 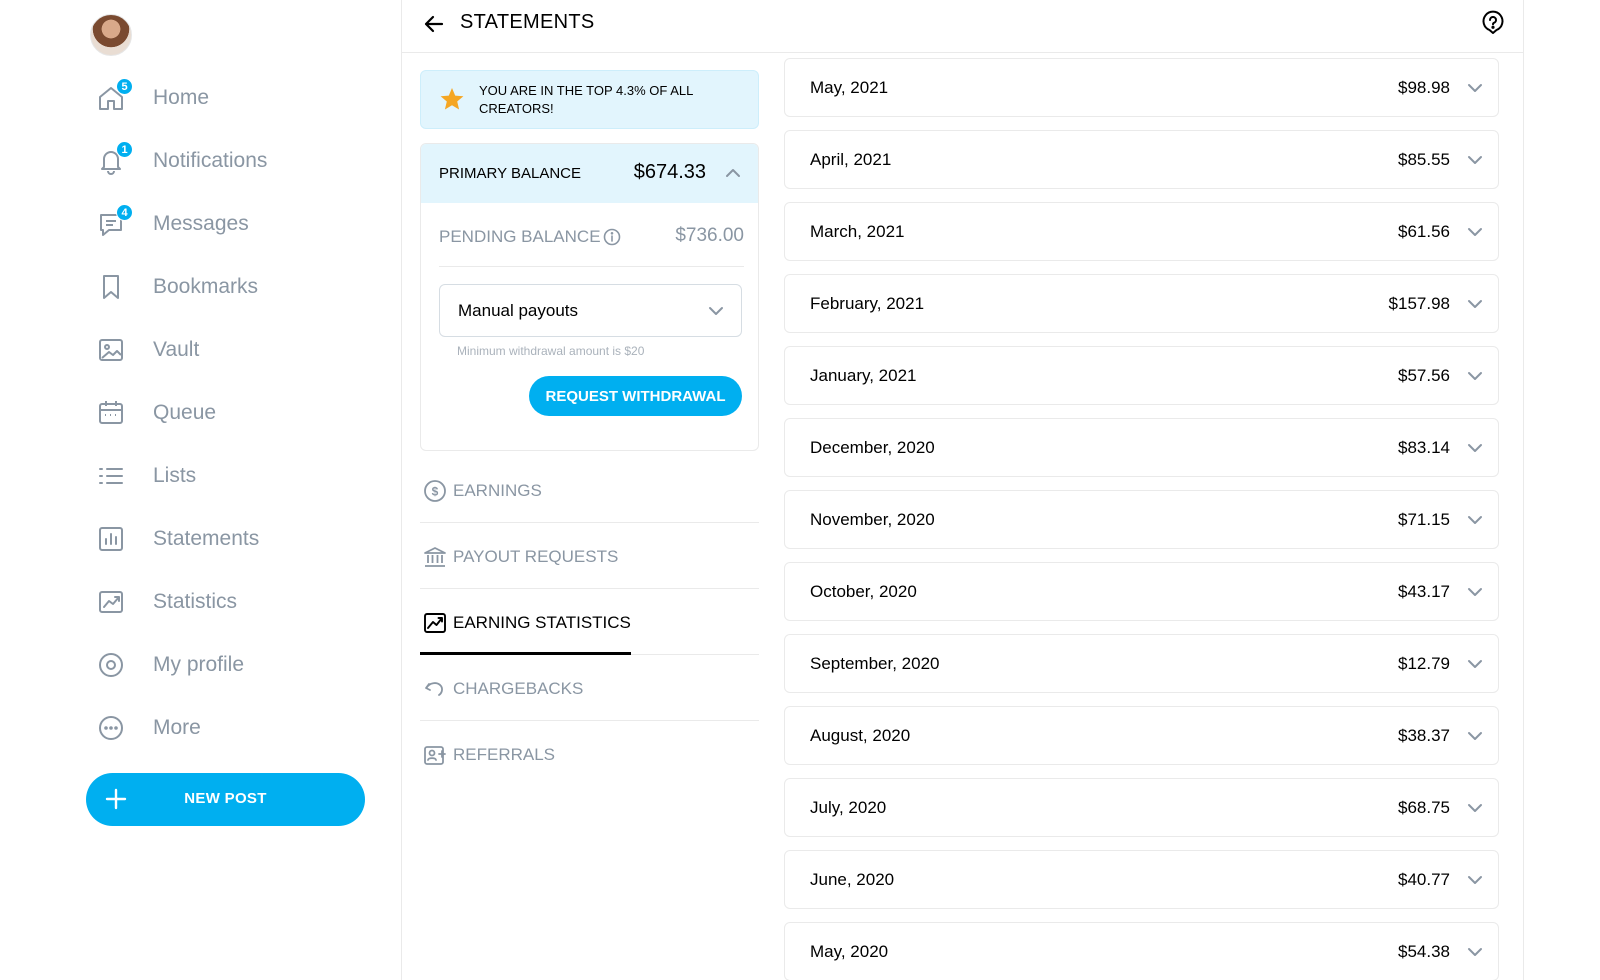 I want to click on chart-icon, so click(x=435, y=623).